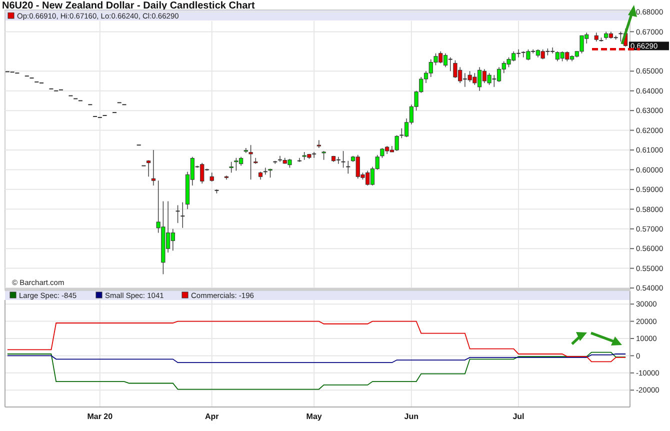 Image resolution: width=670 pixels, height=431 pixels. What do you see at coordinates (11, 15) in the screenshot?
I see `legend-swatch` at bounding box center [11, 15].